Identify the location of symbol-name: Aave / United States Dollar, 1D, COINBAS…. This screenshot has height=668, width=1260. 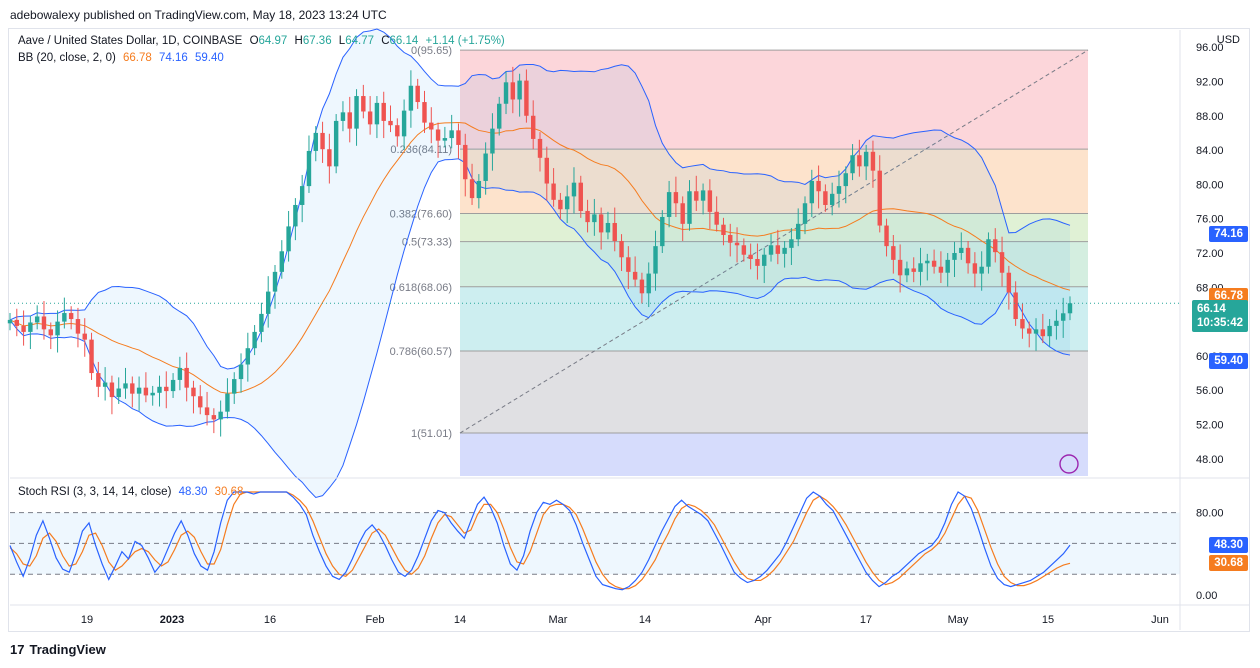
(130, 41).